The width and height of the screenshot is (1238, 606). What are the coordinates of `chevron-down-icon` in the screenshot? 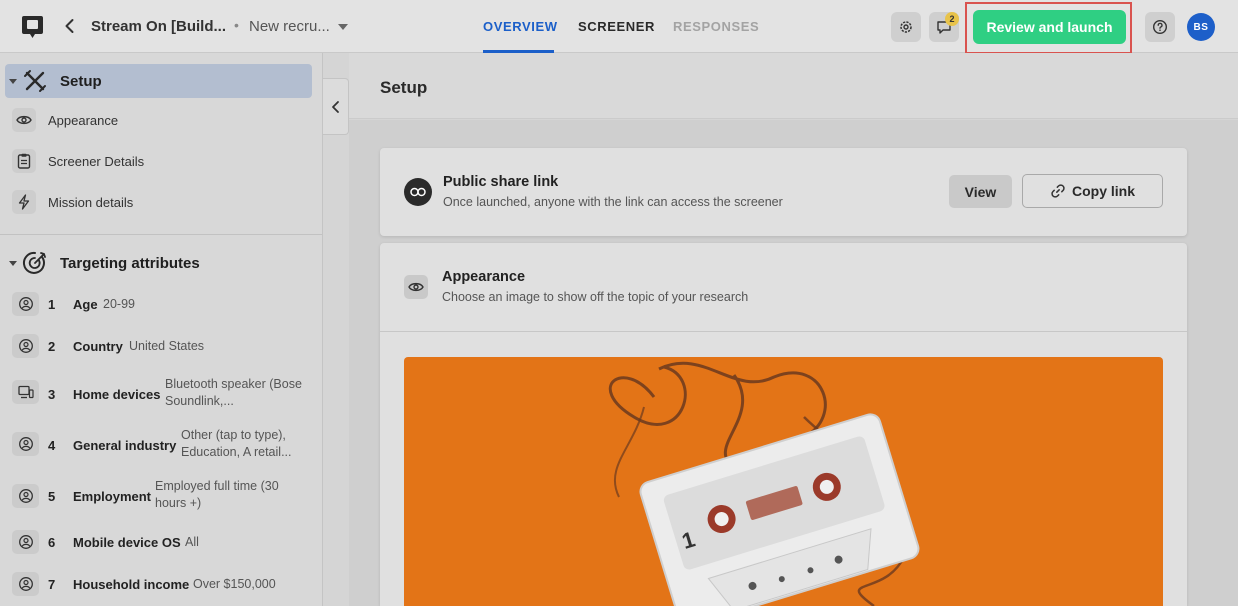 It's located at (343, 27).